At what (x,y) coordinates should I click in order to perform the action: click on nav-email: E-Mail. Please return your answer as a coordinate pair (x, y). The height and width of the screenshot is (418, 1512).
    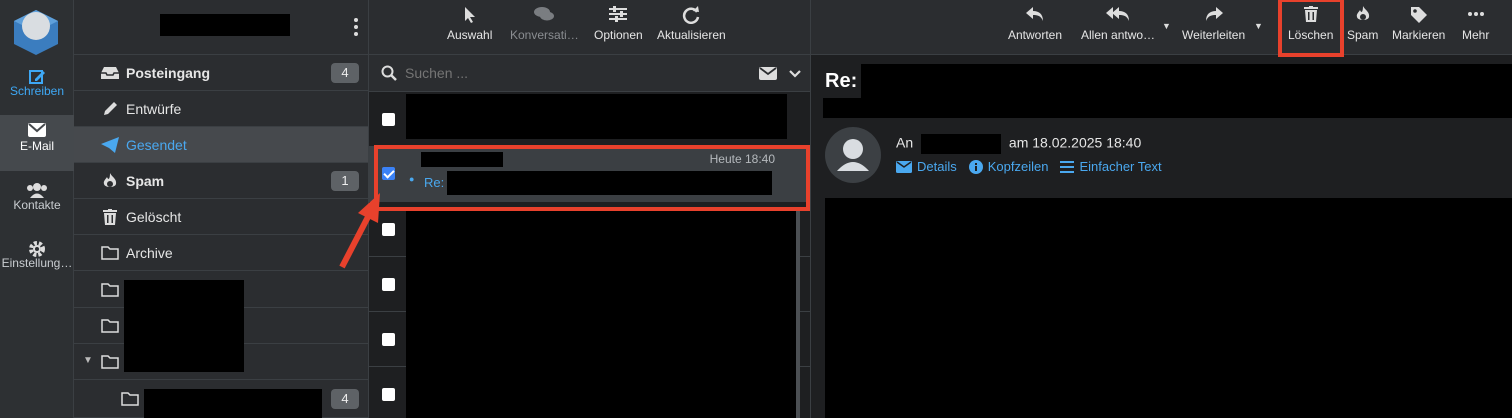
    Looking at the image, I should click on (37, 143).